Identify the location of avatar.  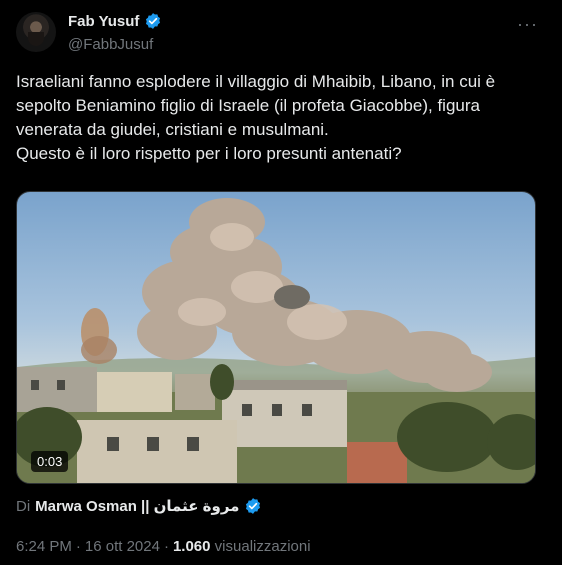
(36, 32).